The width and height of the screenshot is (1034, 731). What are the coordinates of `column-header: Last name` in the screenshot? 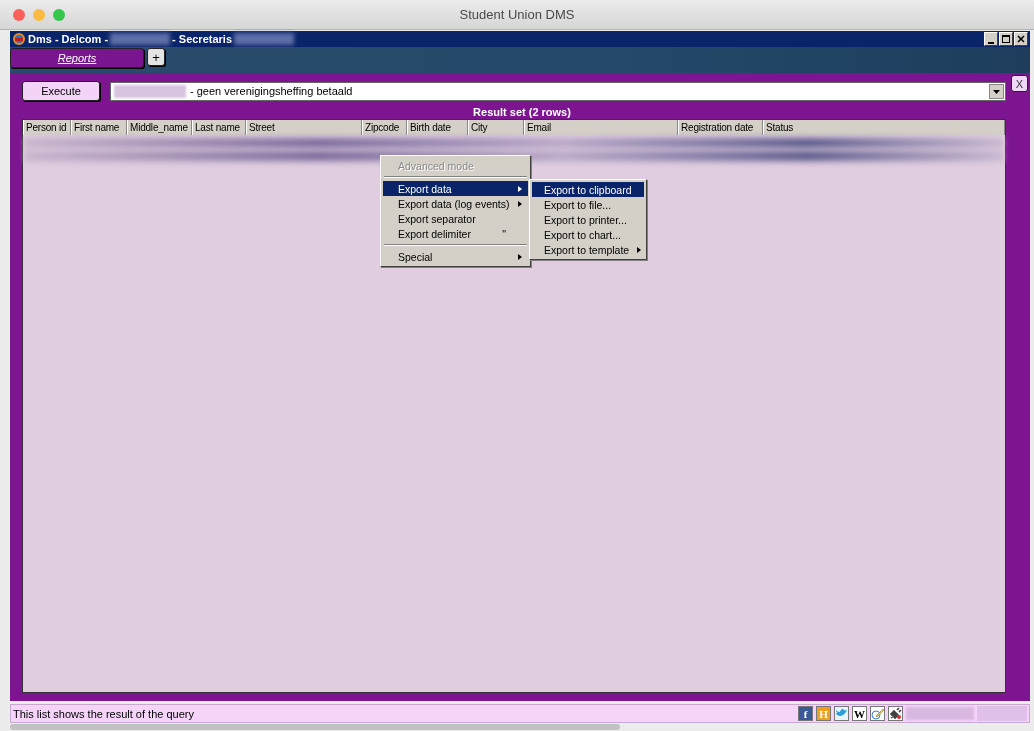 It's located at (219, 127).